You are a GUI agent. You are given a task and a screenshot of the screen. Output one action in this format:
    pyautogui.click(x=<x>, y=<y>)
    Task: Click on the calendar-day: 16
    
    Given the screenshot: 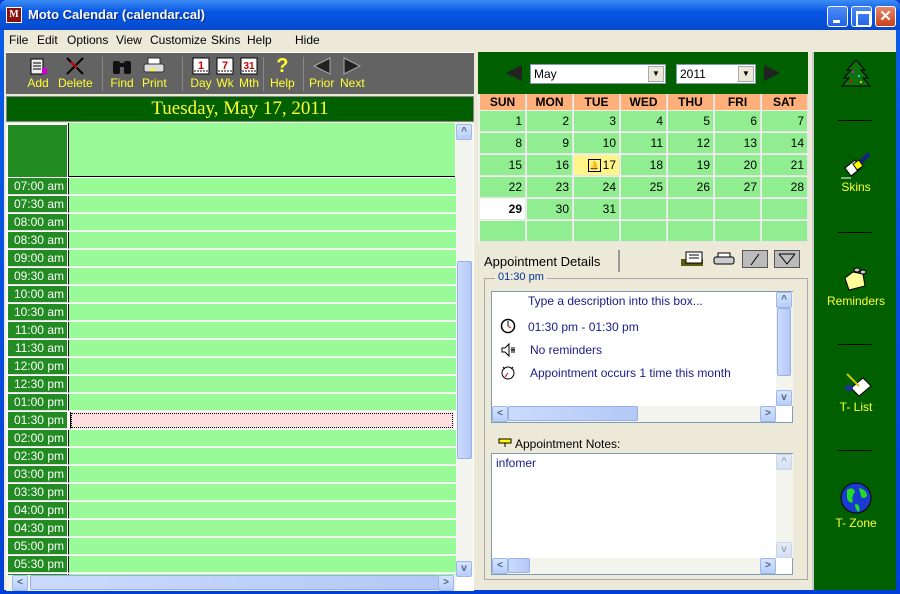 What is the action you would take?
    pyautogui.click(x=550, y=165)
    